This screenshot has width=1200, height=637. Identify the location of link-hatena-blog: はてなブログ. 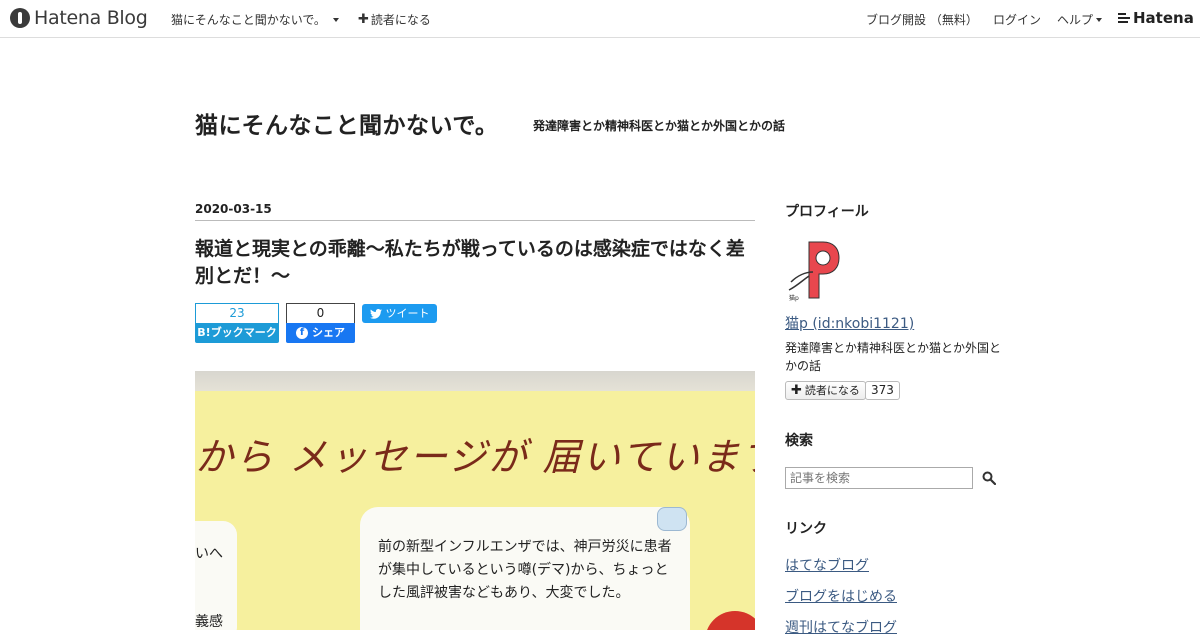
(827, 565).